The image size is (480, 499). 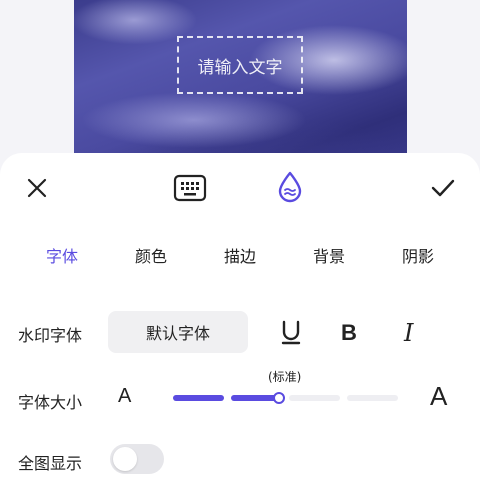 What do you see at coordinates (418, 333) in the screenshot?
I see `italic-button: I` at bounding box center [418, 333].